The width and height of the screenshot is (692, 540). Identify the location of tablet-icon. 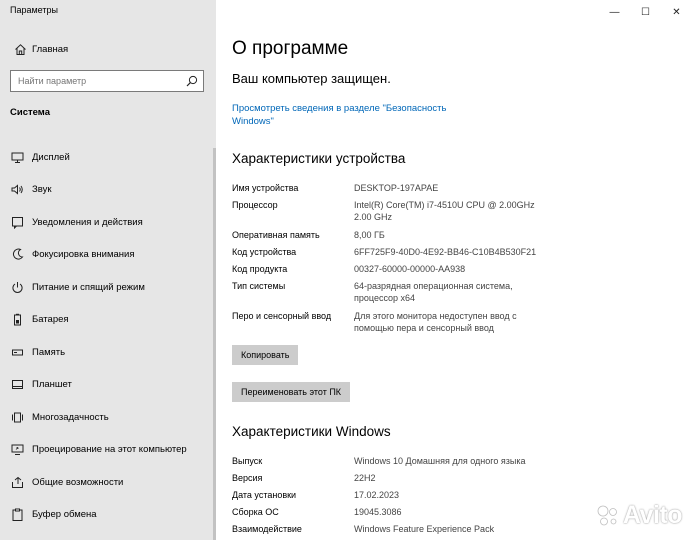
(17, 385).